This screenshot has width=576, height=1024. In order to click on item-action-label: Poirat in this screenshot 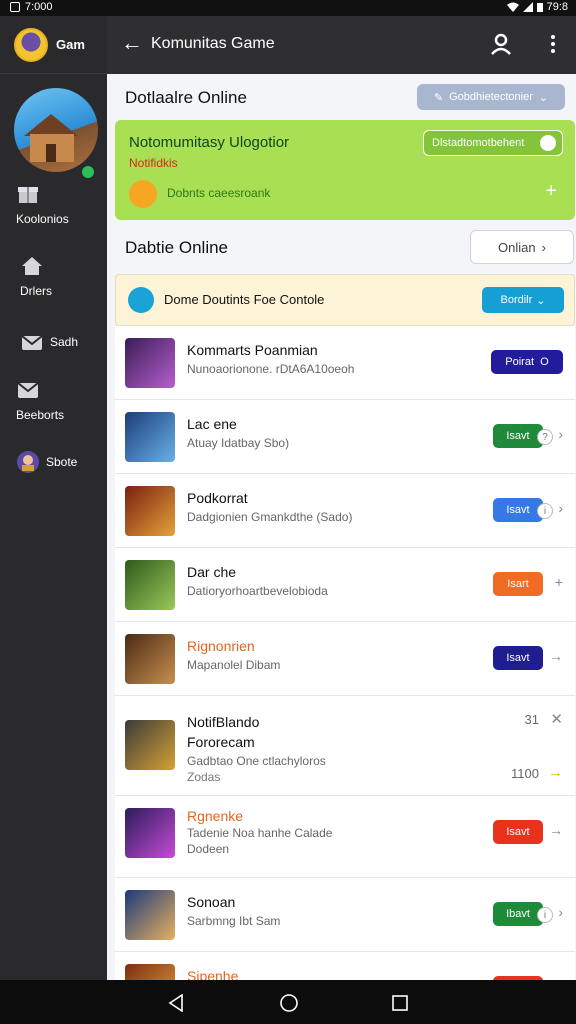, I will do `click(520, 362)`.